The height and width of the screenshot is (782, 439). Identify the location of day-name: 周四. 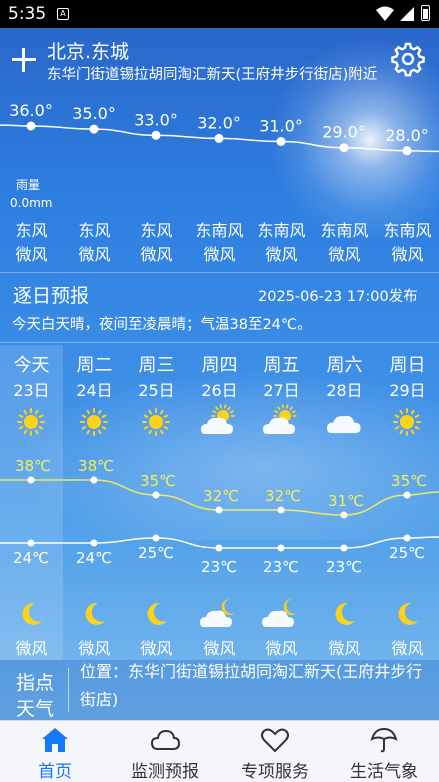
(219, 365).